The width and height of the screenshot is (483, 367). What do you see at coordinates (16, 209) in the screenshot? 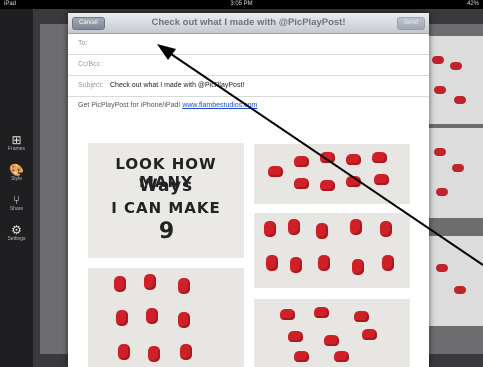
I see `share-label: Share` at bounding box center [16, 209].